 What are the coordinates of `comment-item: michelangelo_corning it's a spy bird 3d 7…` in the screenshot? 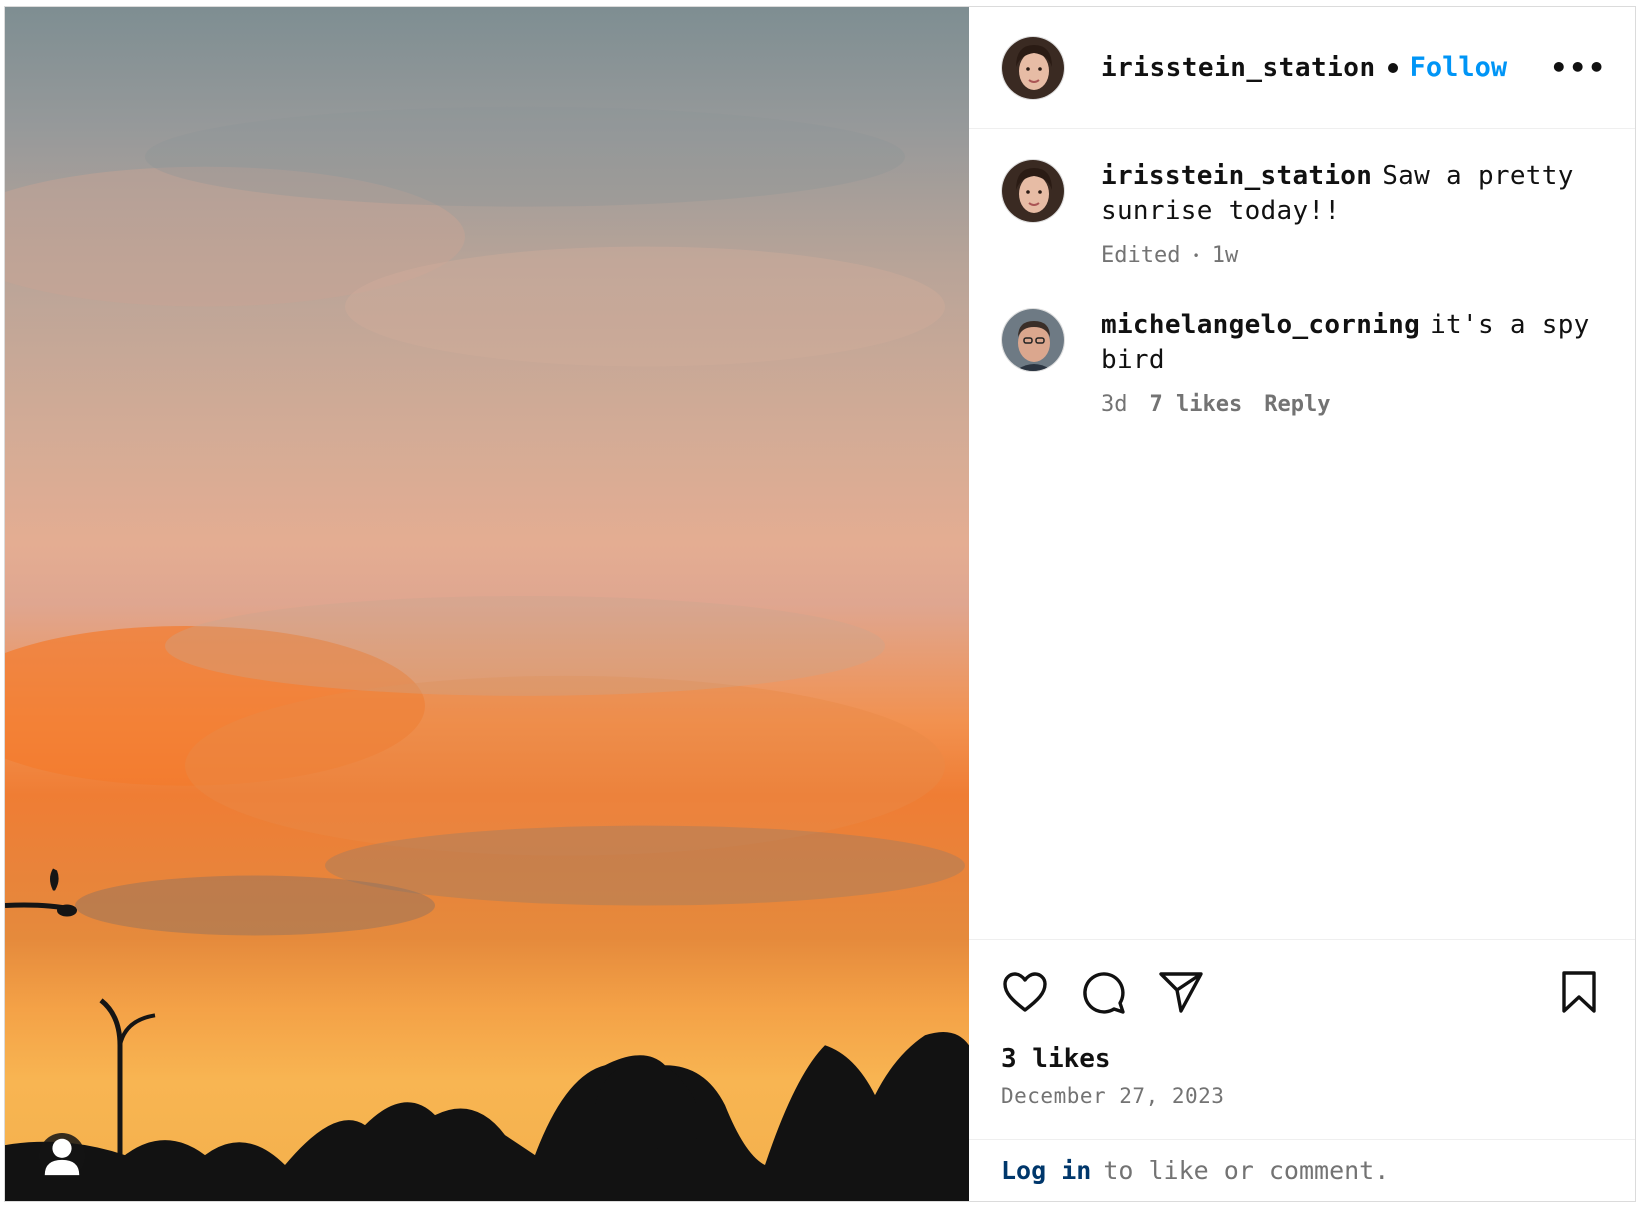 It's located at (1302, 362).